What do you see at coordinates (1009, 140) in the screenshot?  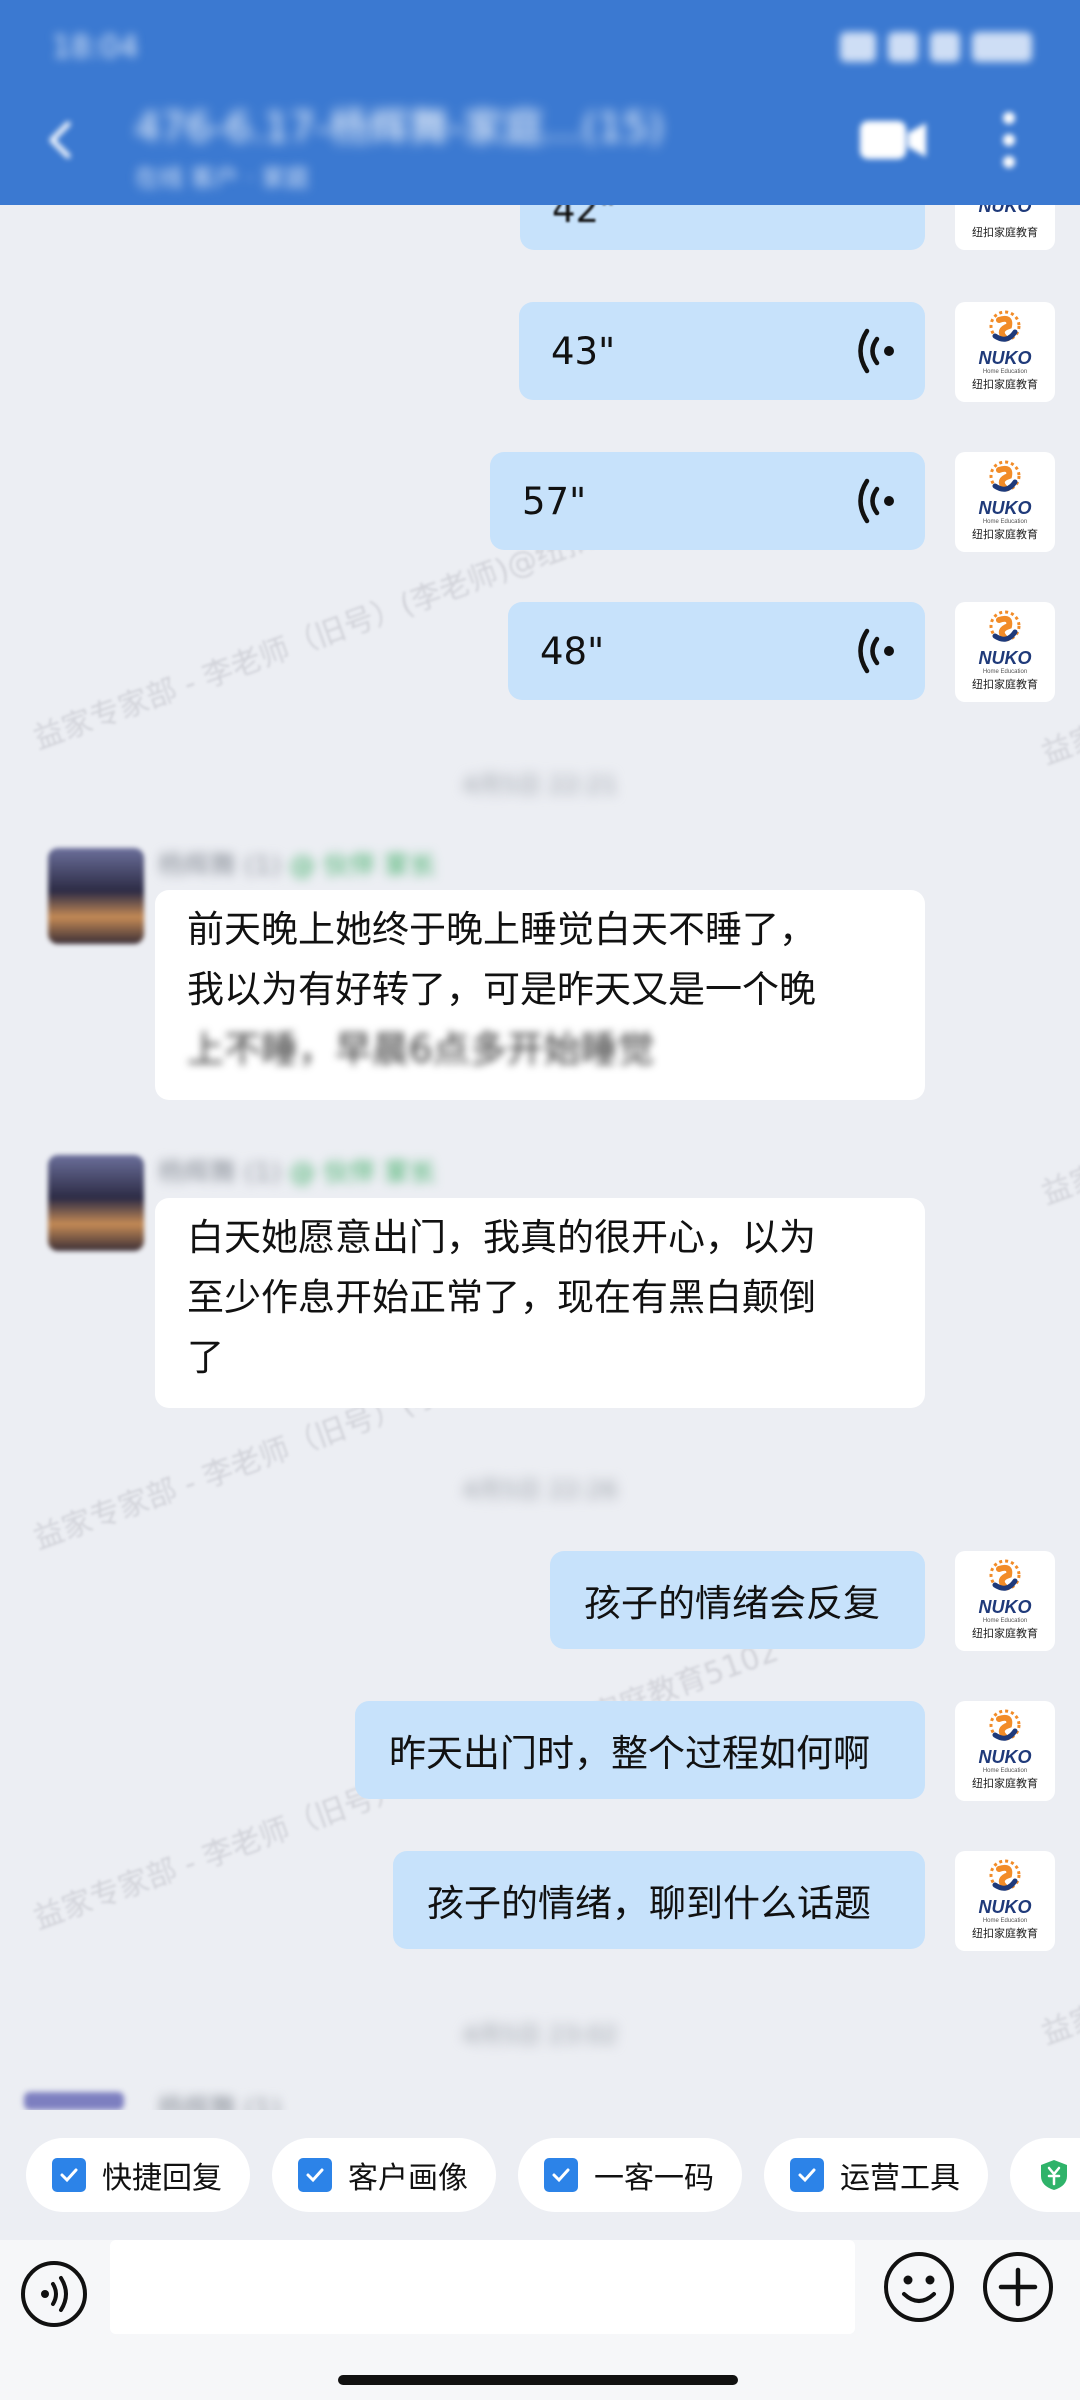 I see `more-options-icon` at bounding box center [1009, 140].